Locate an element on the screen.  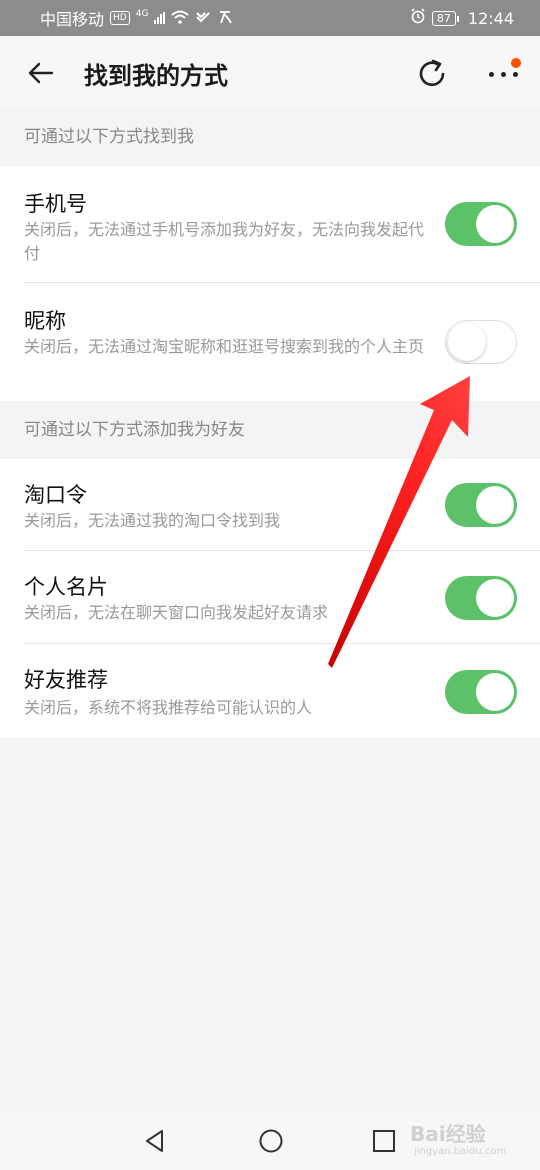
clock-time: 12:44 is located at coordinates (490, 18).